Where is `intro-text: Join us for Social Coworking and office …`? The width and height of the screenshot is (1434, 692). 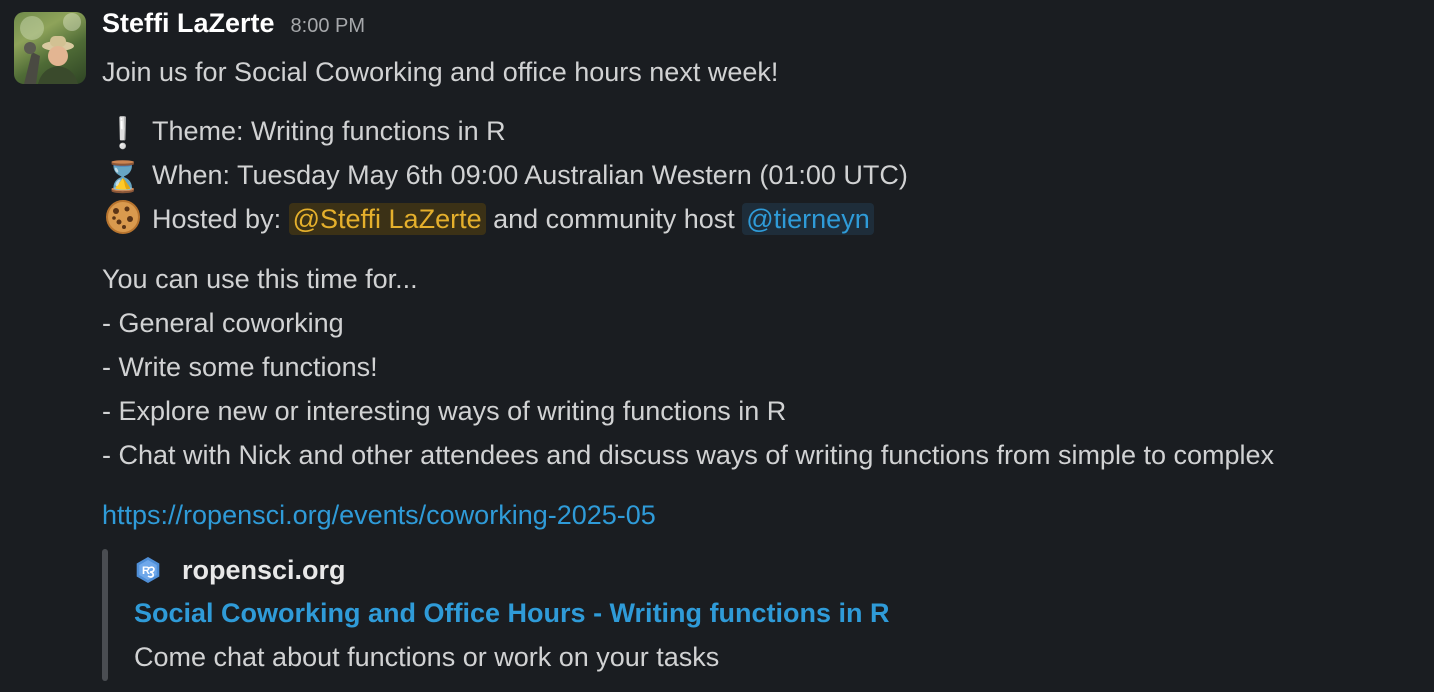
intro-text: Join us for Social Coworking and office … is located at coordinates (440, 72).